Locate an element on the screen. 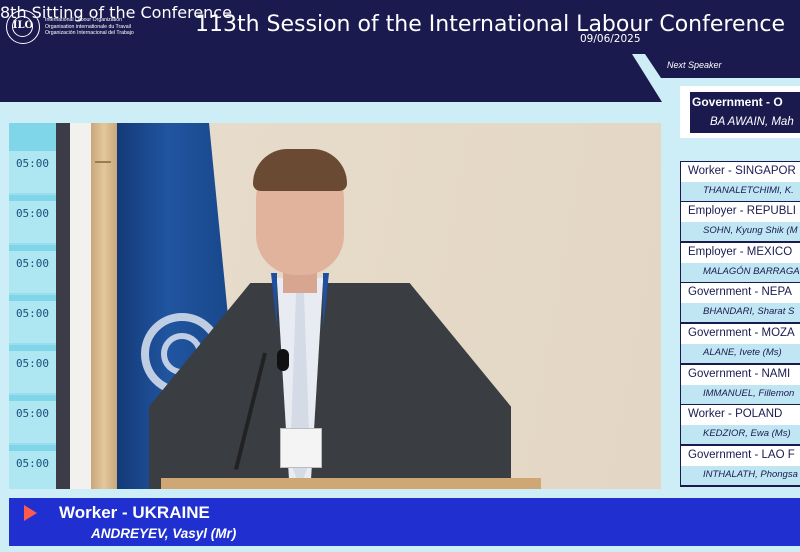 This screenshot has width=800, height=552. speaker-hair is located at coordinates (300, 170).